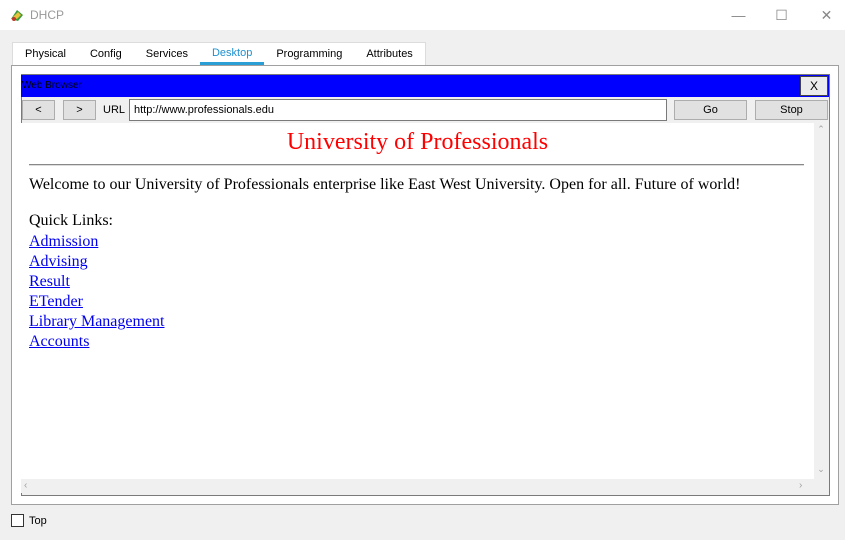 The width and height of the screenshot is (845, 540). I want to click on tab-desktop: Desktop, so click(232, 53).